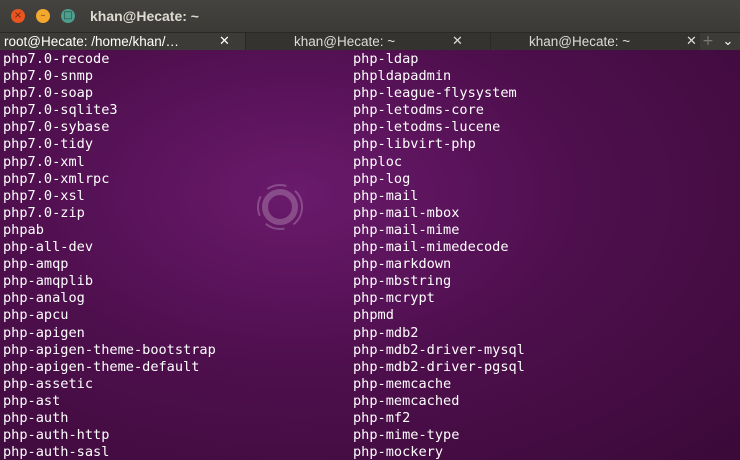 The image size is (740, 460). Describe the element at coordinates (44, 332) in the screenshot. I see `terminal-line: php-apigen` at that location.